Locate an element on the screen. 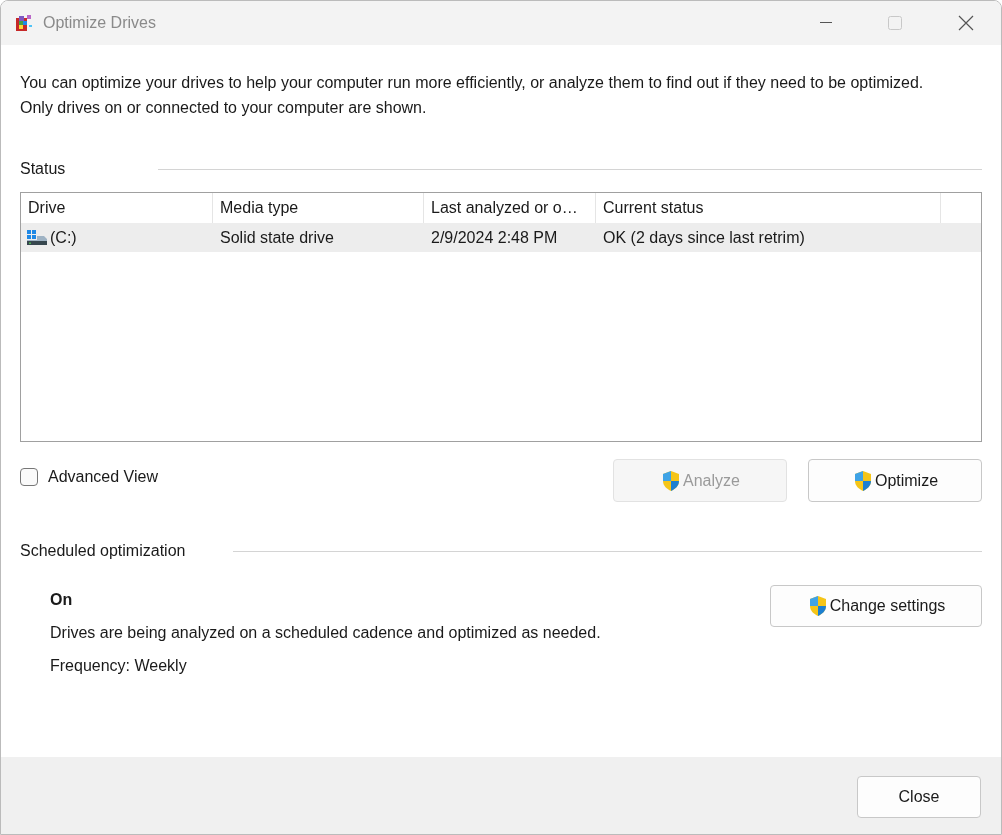 The width and height of the screenshot is (1002, 835). schedule-state: On is located at coordinates (62, 600).